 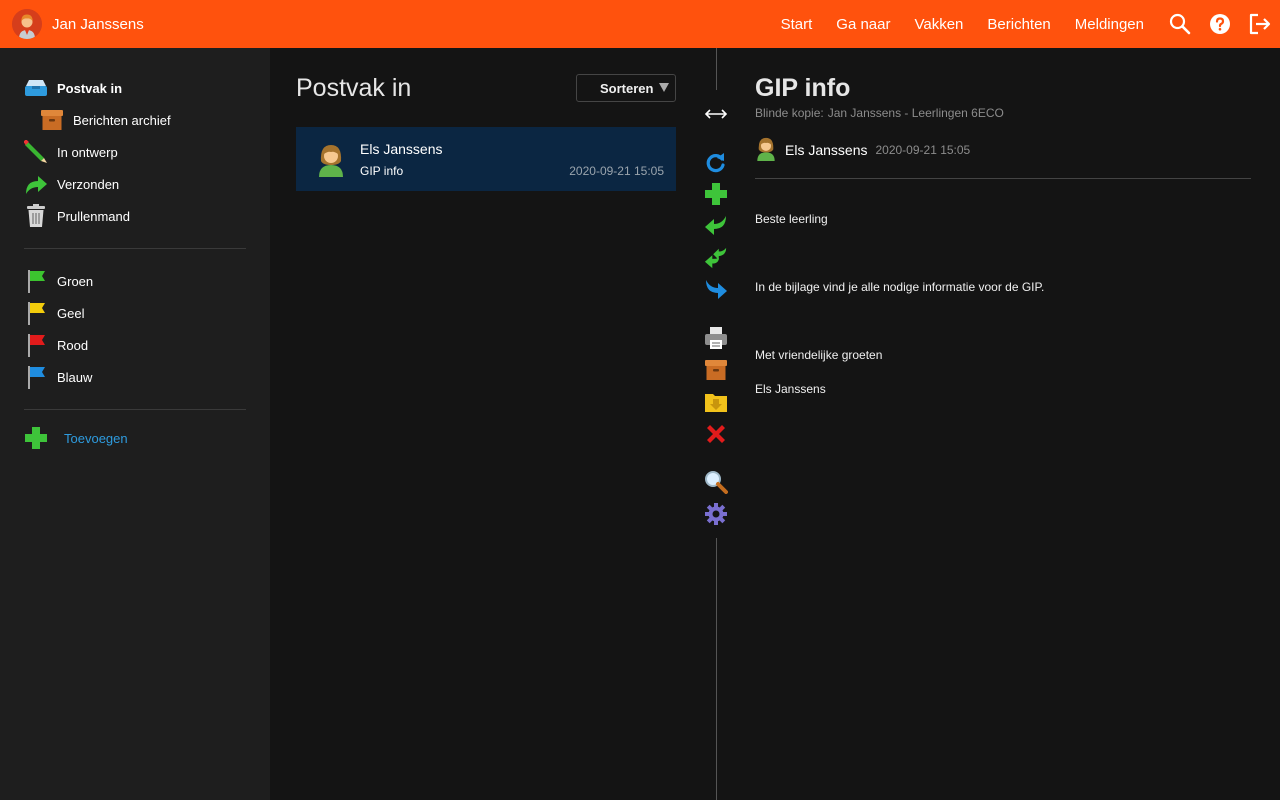 What do you see at coordinates (36, 88) in the screenshot?
I see `inbox-icon` at bounding box center [36, 88].